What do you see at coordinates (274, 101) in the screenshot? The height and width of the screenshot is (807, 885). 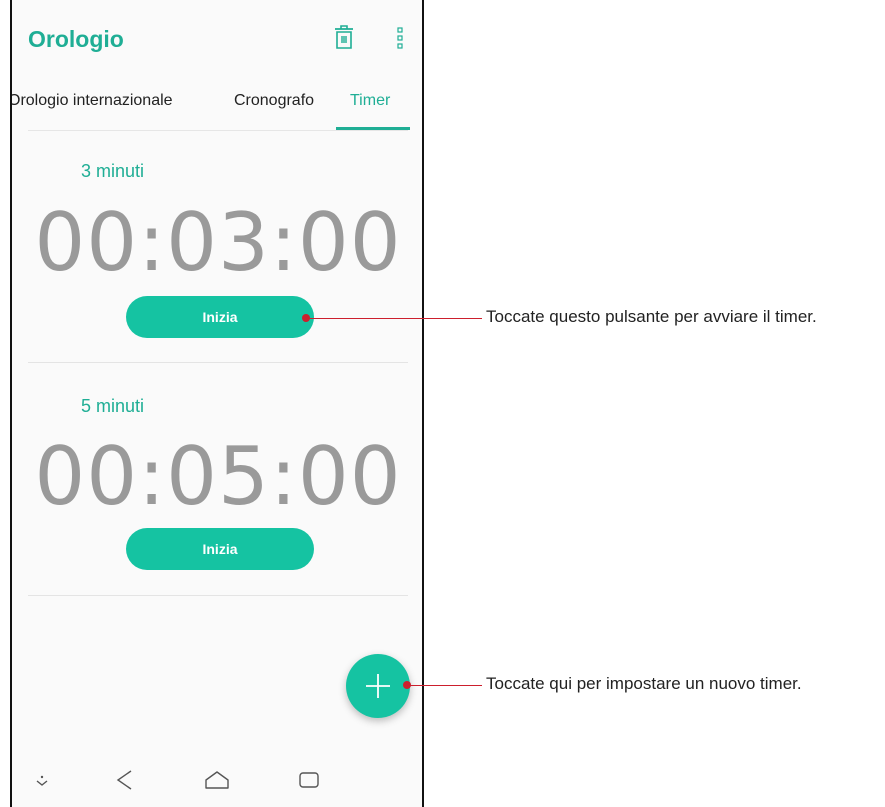 I see `tab-stopwatch: Cronografo` at bounding box center [274, 101].